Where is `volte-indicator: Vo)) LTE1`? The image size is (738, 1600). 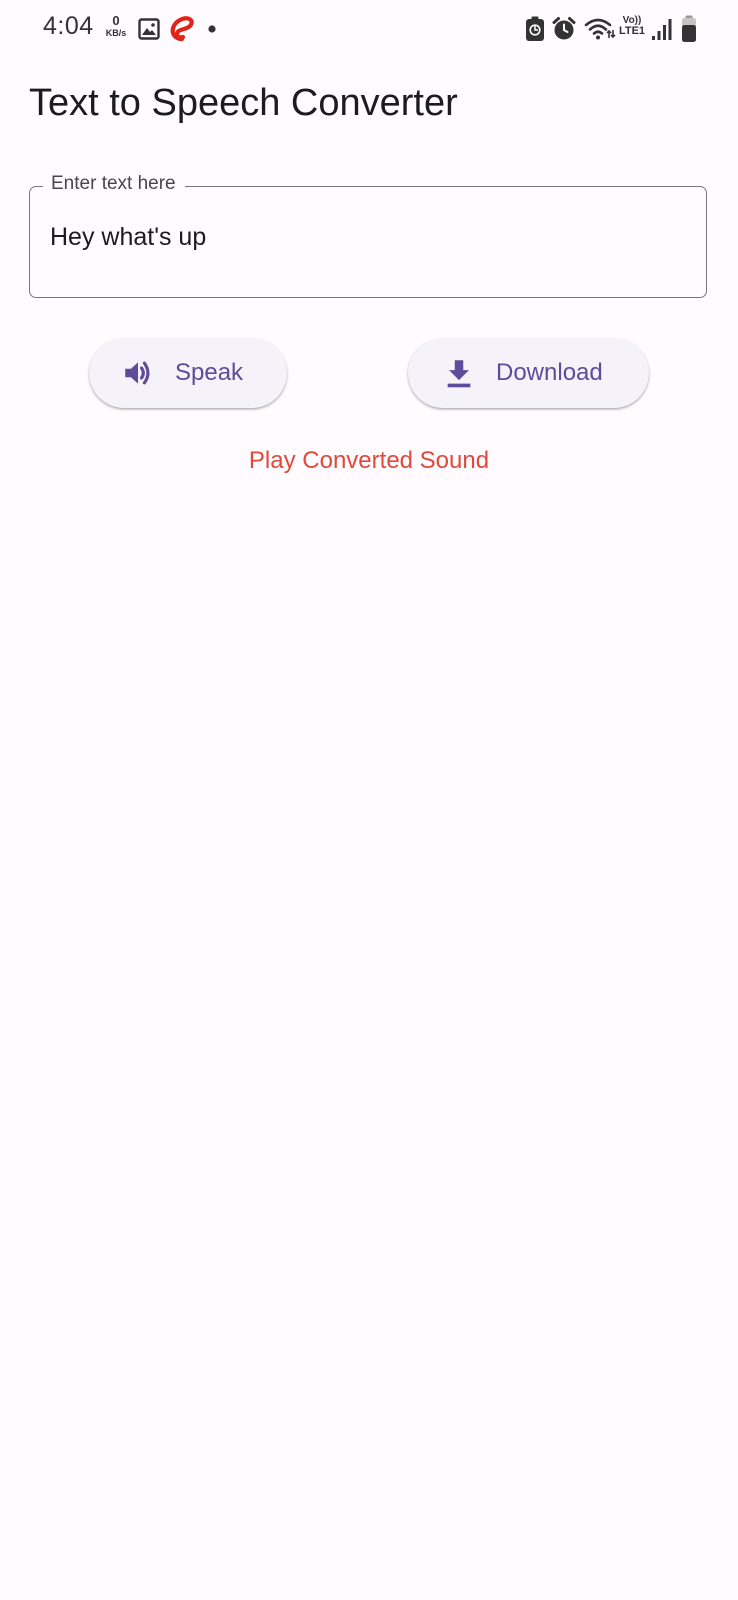
volte-indicator: Vo)) LTE1 is located at coordinates (632, 26).